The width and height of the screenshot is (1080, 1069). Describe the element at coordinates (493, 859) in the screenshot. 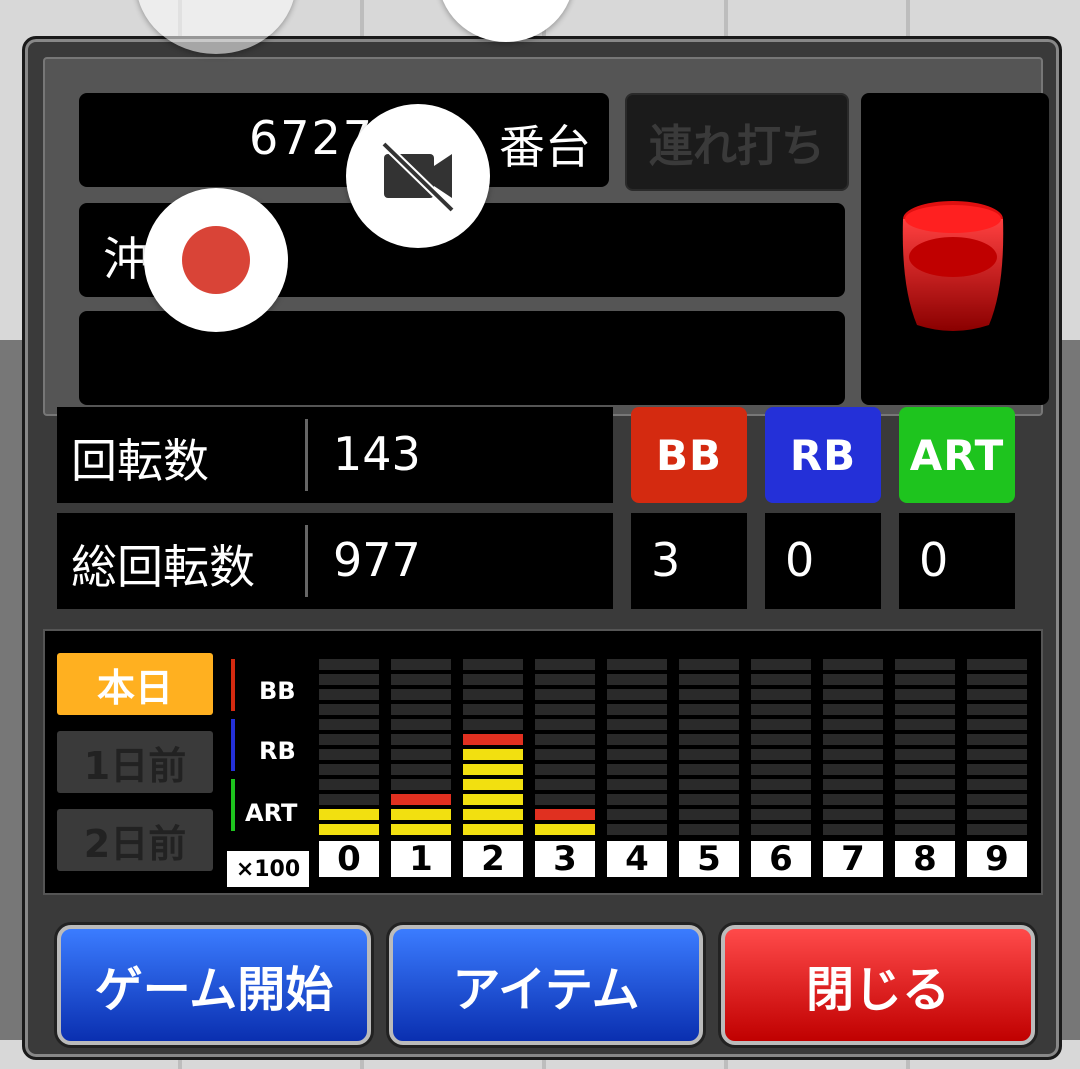

I see `graph-column-label: 2` at that location.